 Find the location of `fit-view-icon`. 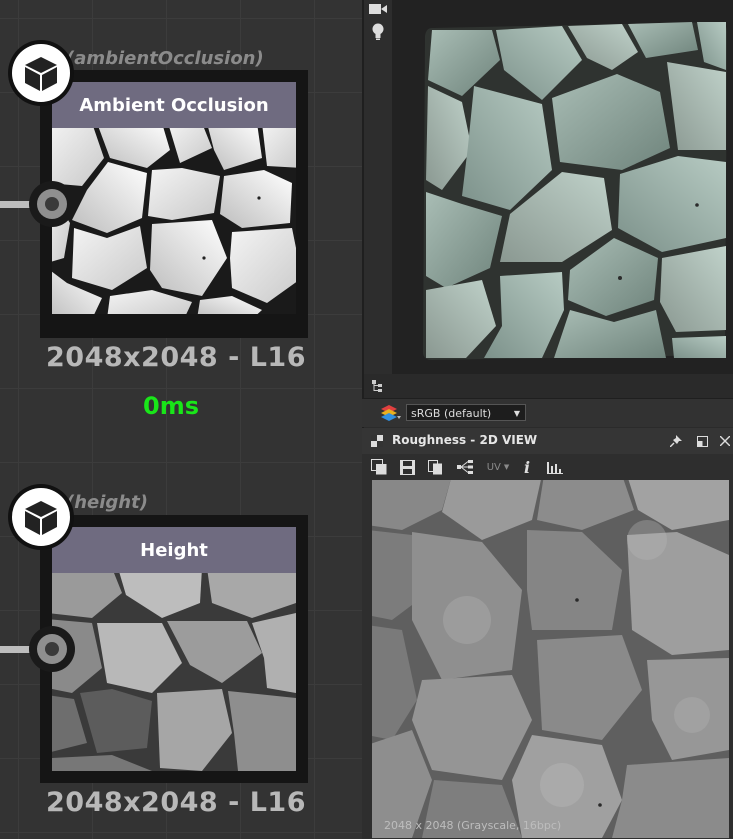

fit-view-icon is located at coordinates (379, 467).